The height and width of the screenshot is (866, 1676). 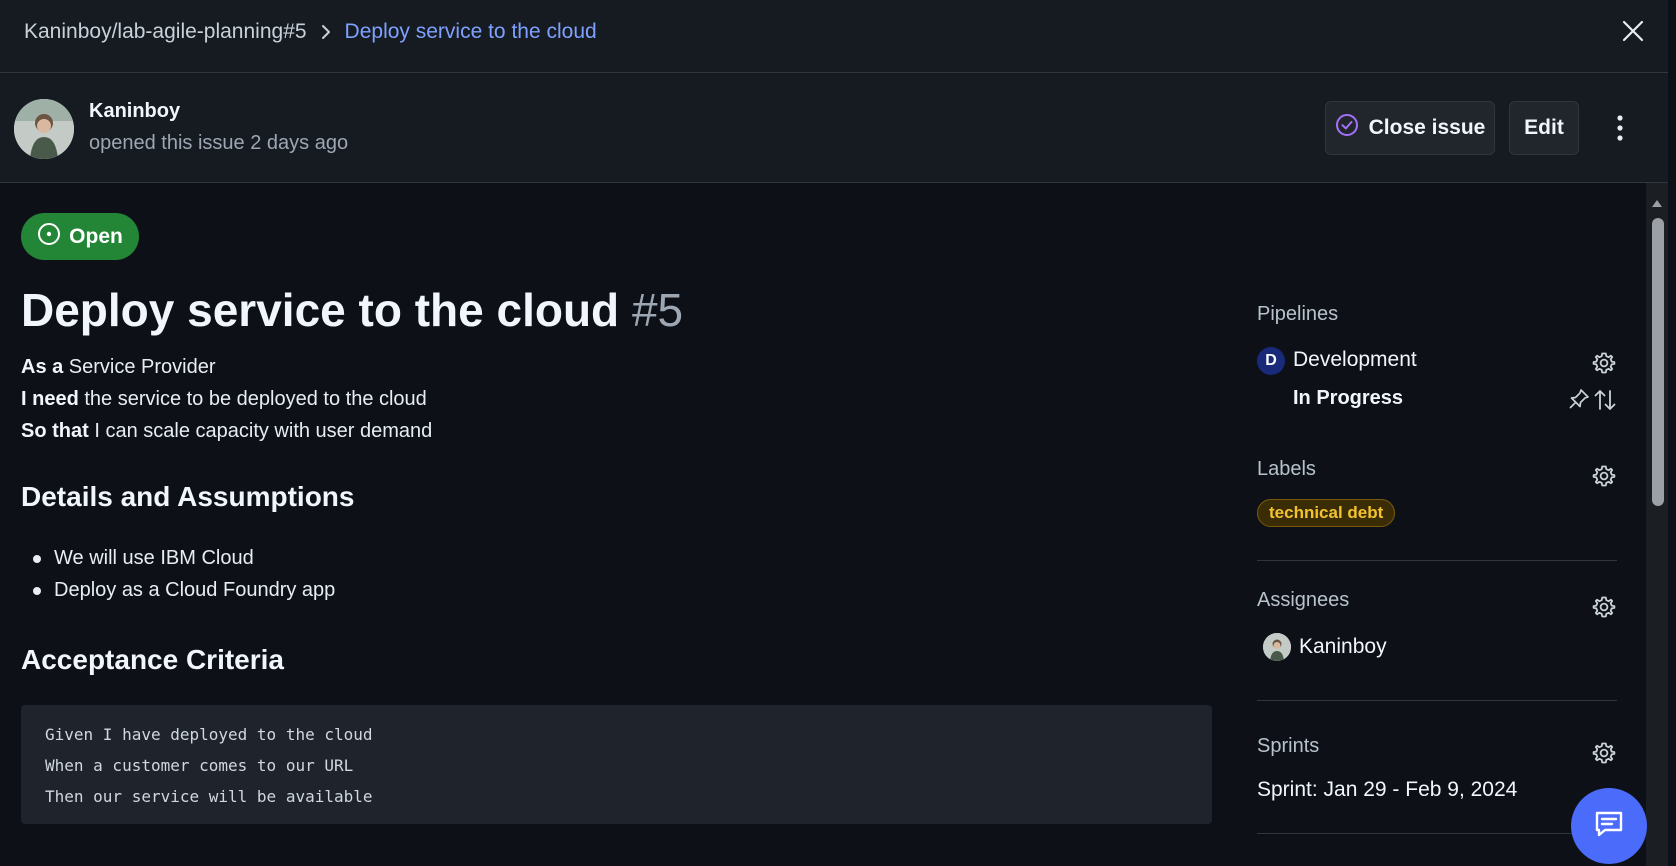 I want to click on code-line: Given I have deployed to the cloud, so click(x=209, y=734).